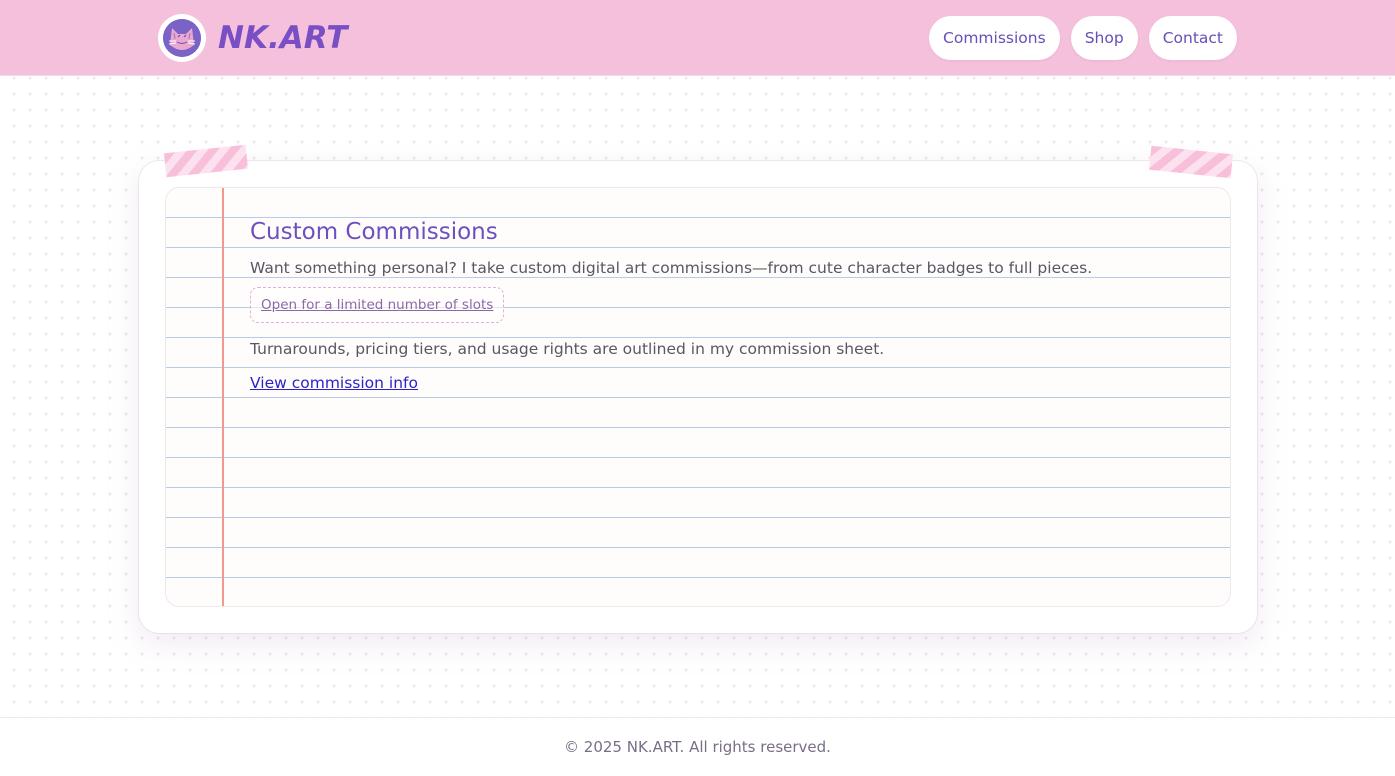 The image size is (1395, 776). I want to click on site-logo: NK.ART, so click(252, 38).